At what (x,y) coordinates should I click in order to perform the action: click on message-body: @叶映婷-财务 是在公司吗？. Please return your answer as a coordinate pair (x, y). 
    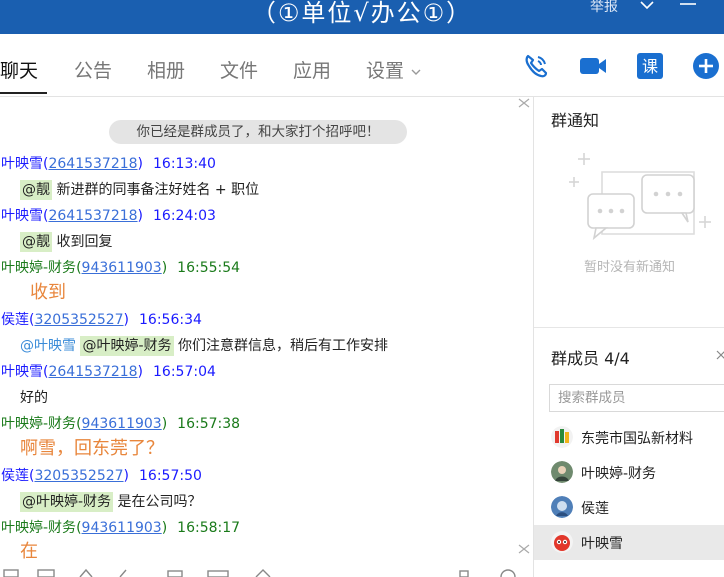
    Looking at the image, I should click on (111, 502).